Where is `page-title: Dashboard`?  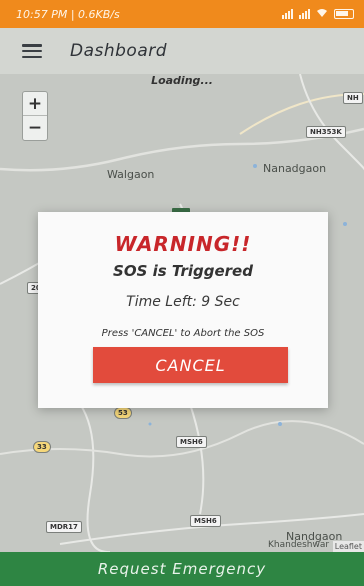
page-title: Dashboard is located at coordinates (119, 51).